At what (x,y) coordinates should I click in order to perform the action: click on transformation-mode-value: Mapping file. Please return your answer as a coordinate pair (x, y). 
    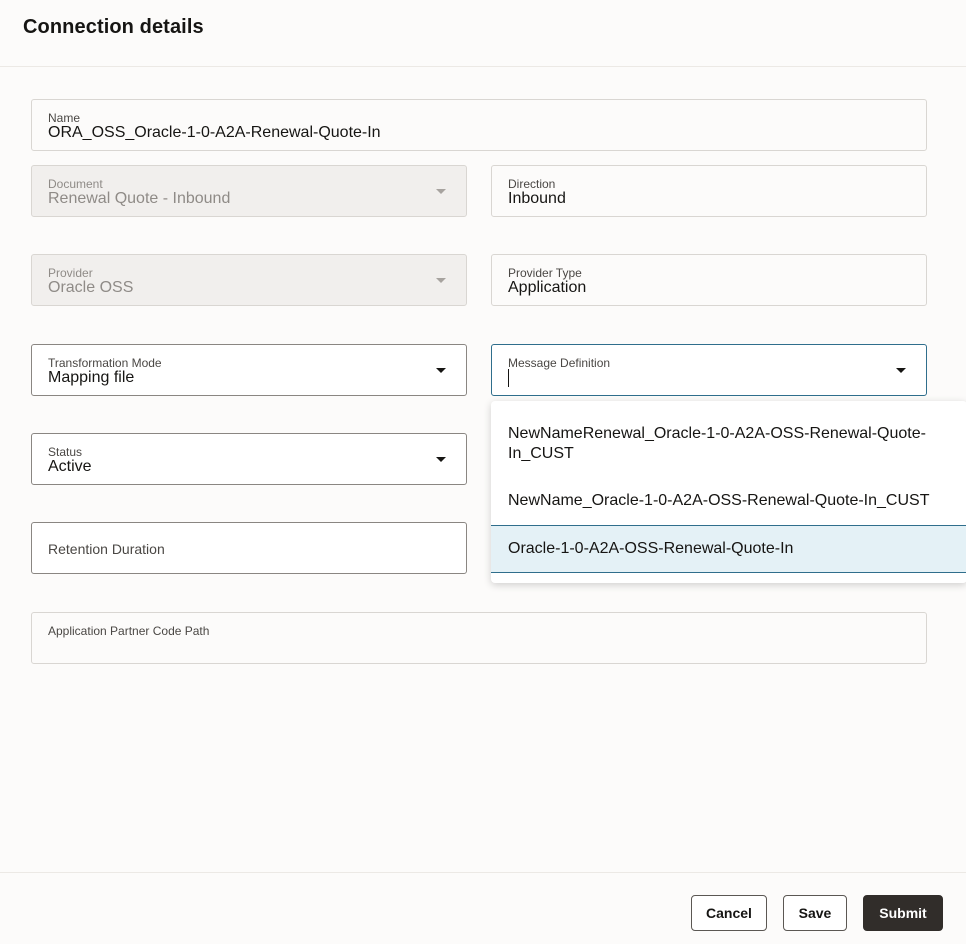
    Looking at the image, I should click on (91, 377).